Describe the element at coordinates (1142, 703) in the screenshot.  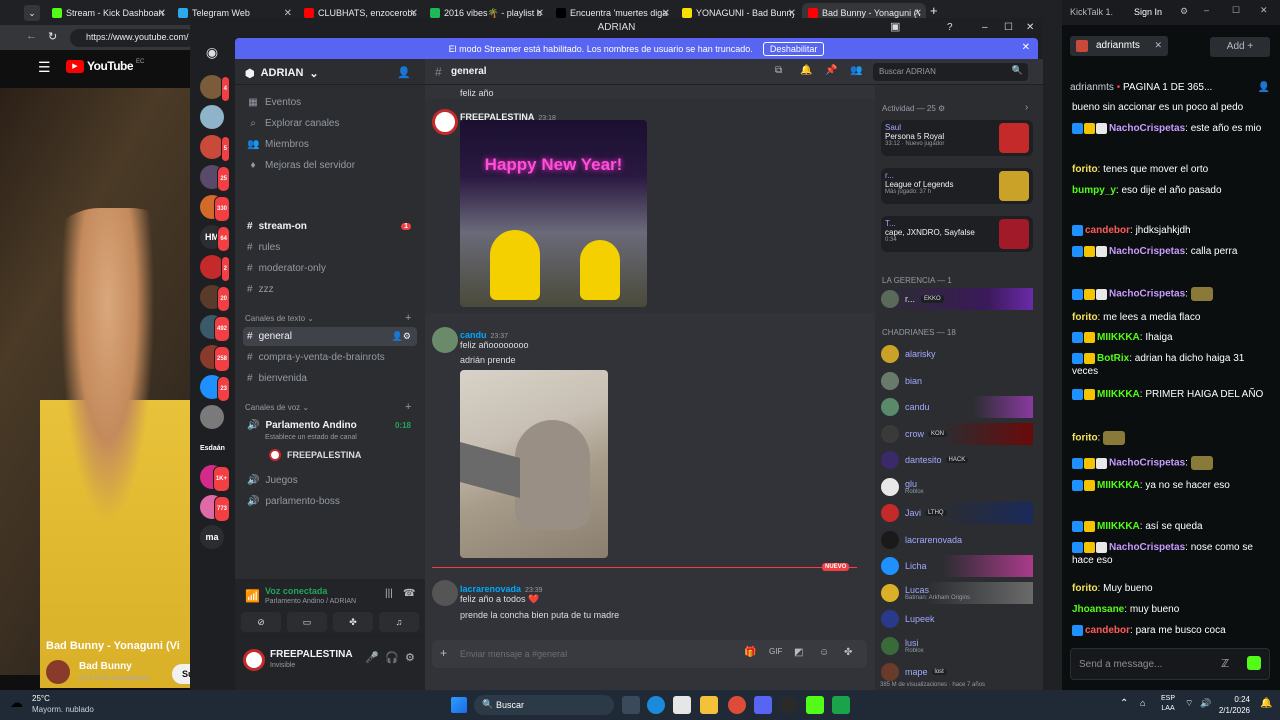
I see `network-icon: ⌂` at that location.